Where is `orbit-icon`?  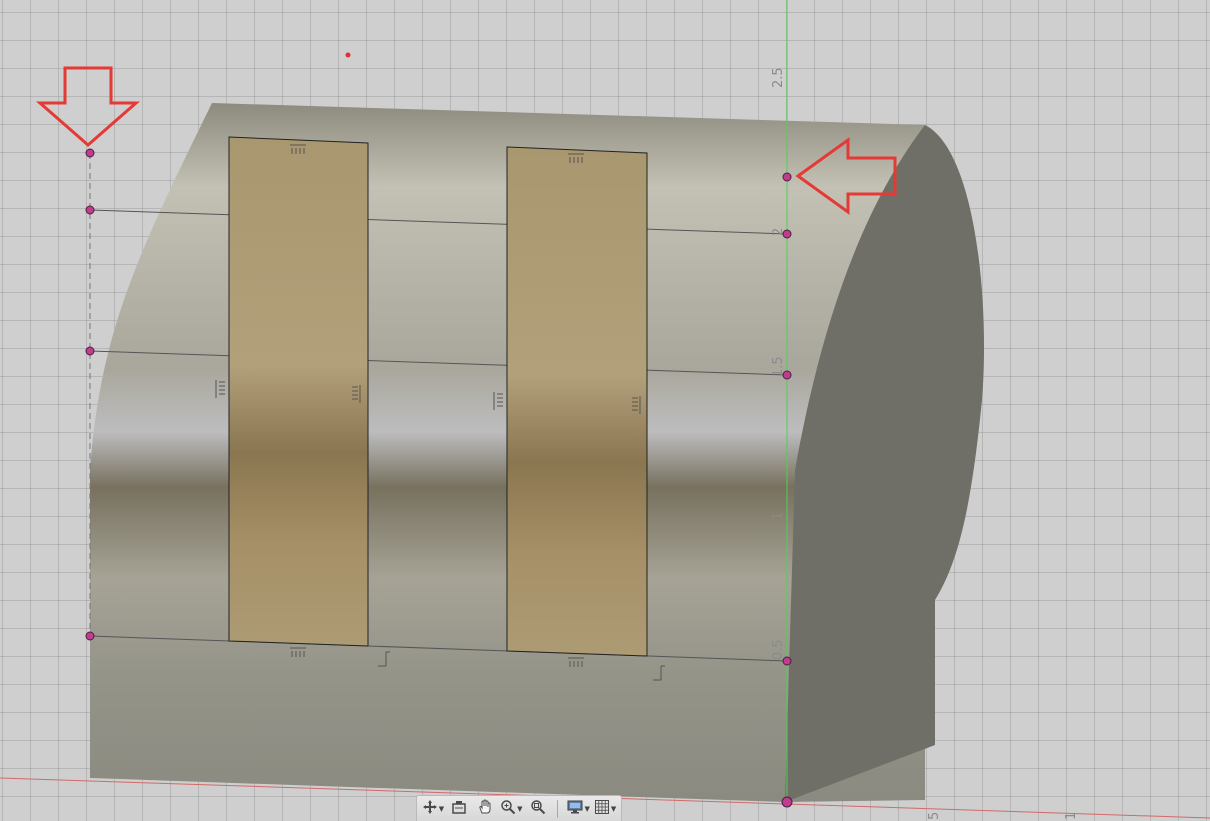 orbit-icon is located at coordinates (430, 809).